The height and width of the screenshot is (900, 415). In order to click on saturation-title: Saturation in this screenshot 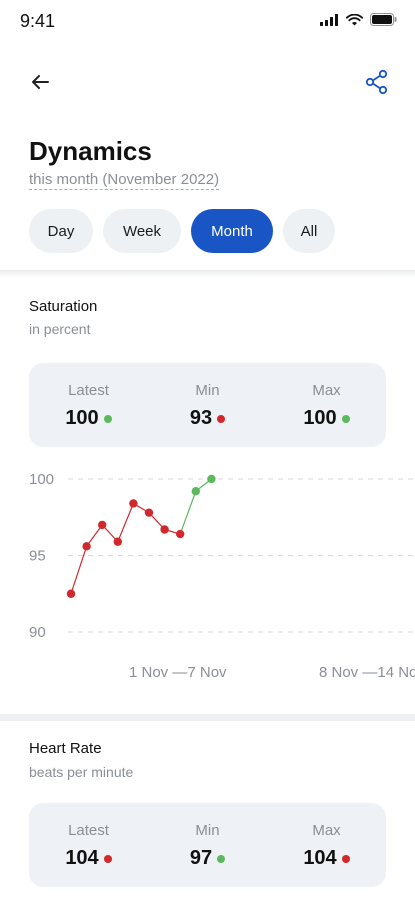, I will do `click(63, 306)`.